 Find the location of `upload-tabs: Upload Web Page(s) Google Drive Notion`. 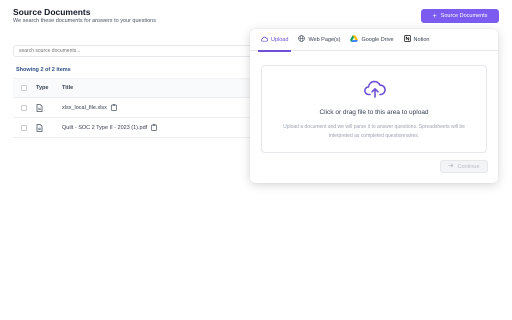

upload-tabs: Upload Web Page(s) Google Drive Notion is located at coordinates (374, 40).